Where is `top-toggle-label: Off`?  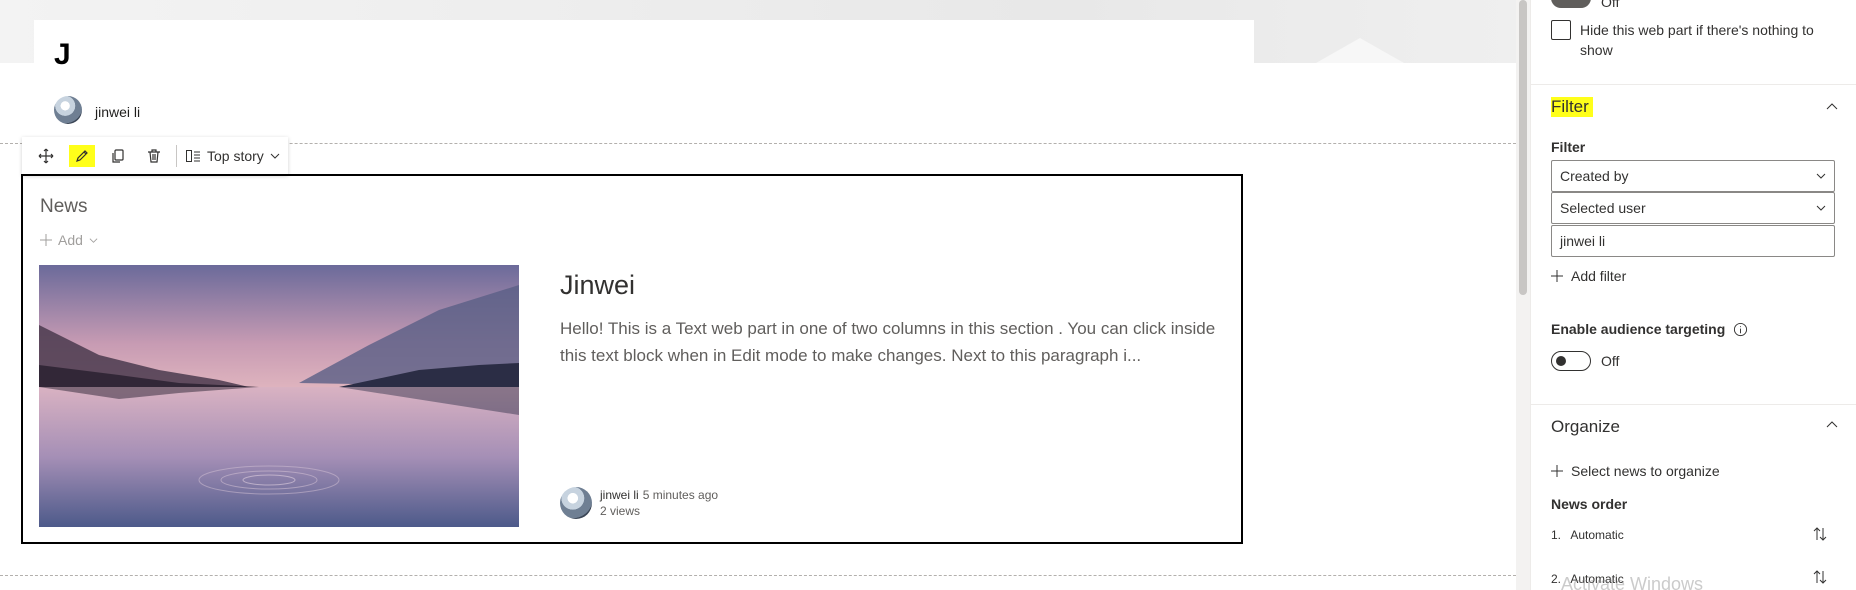 top-toggle-label: Off is located at coordinates (1610, 5).